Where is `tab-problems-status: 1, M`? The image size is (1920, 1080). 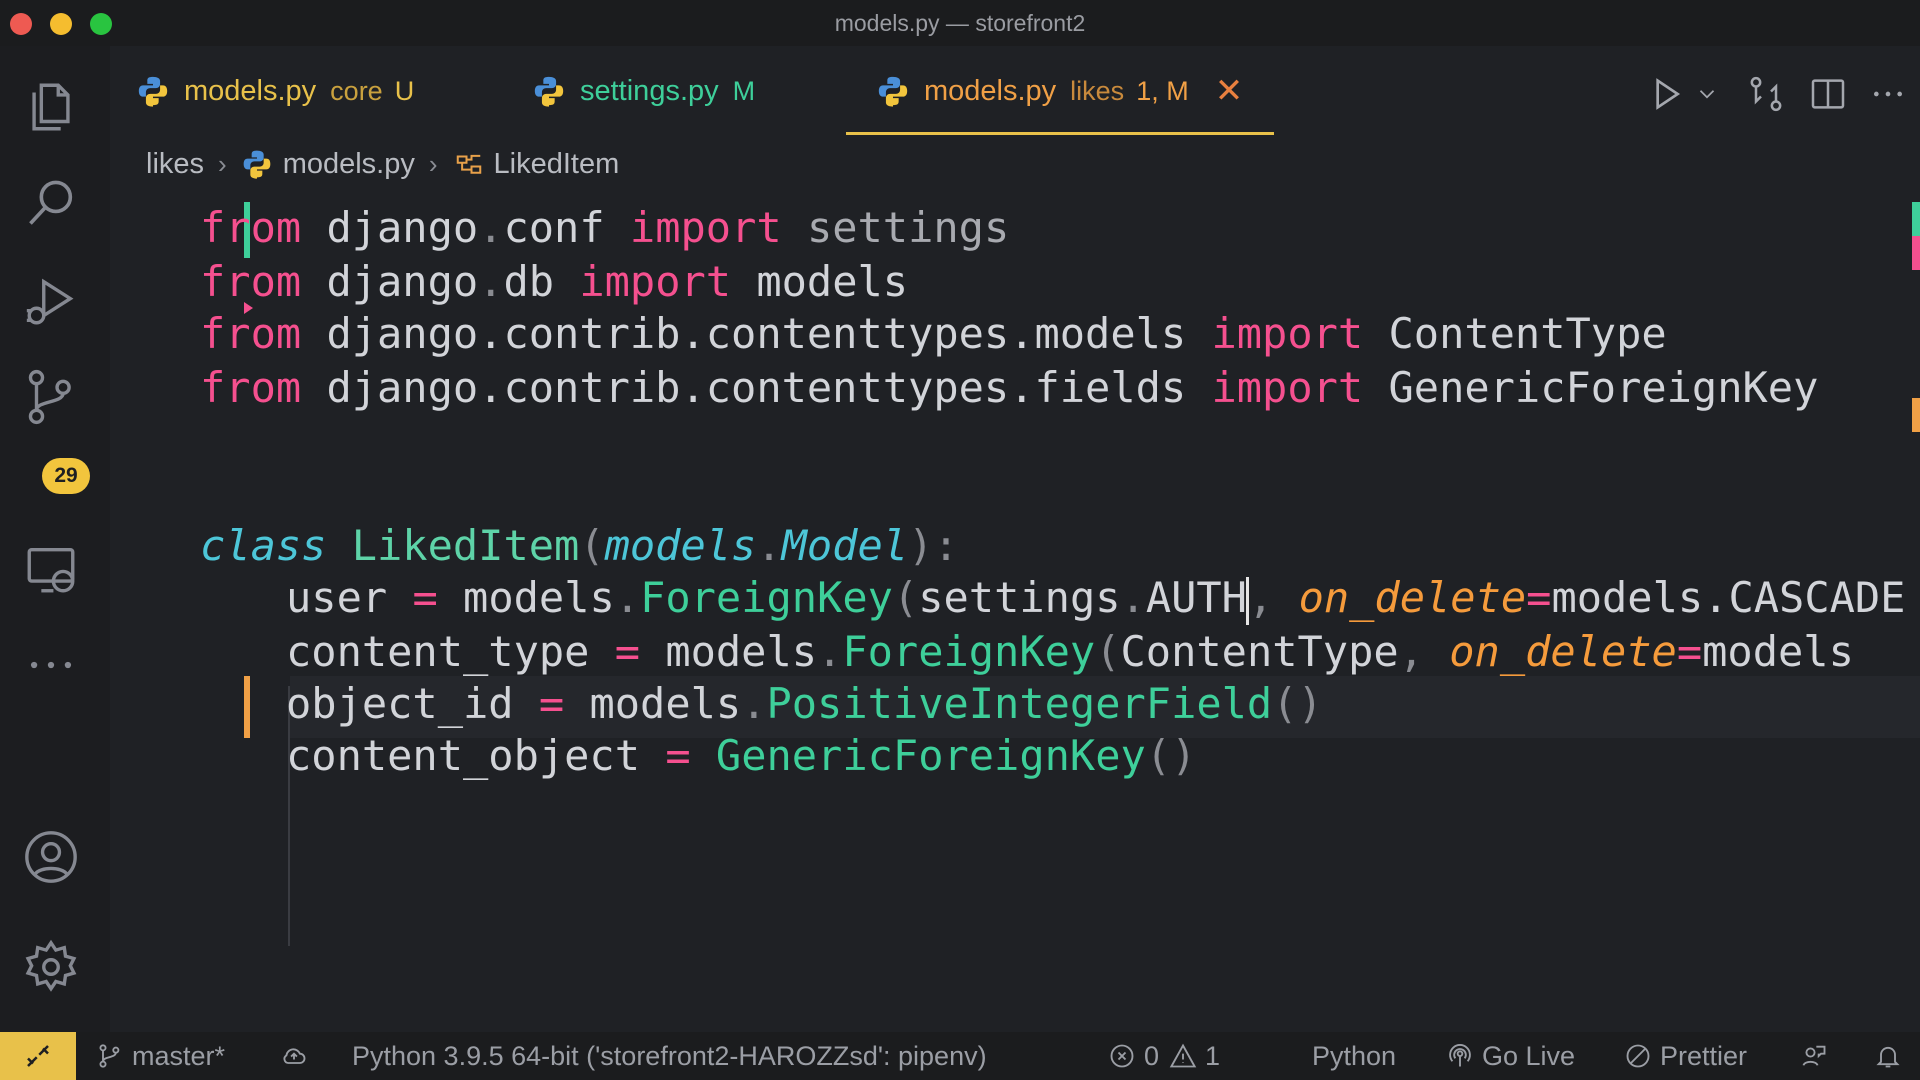 tab-problems-status: 1, M is located at coordinates (1162, 90).